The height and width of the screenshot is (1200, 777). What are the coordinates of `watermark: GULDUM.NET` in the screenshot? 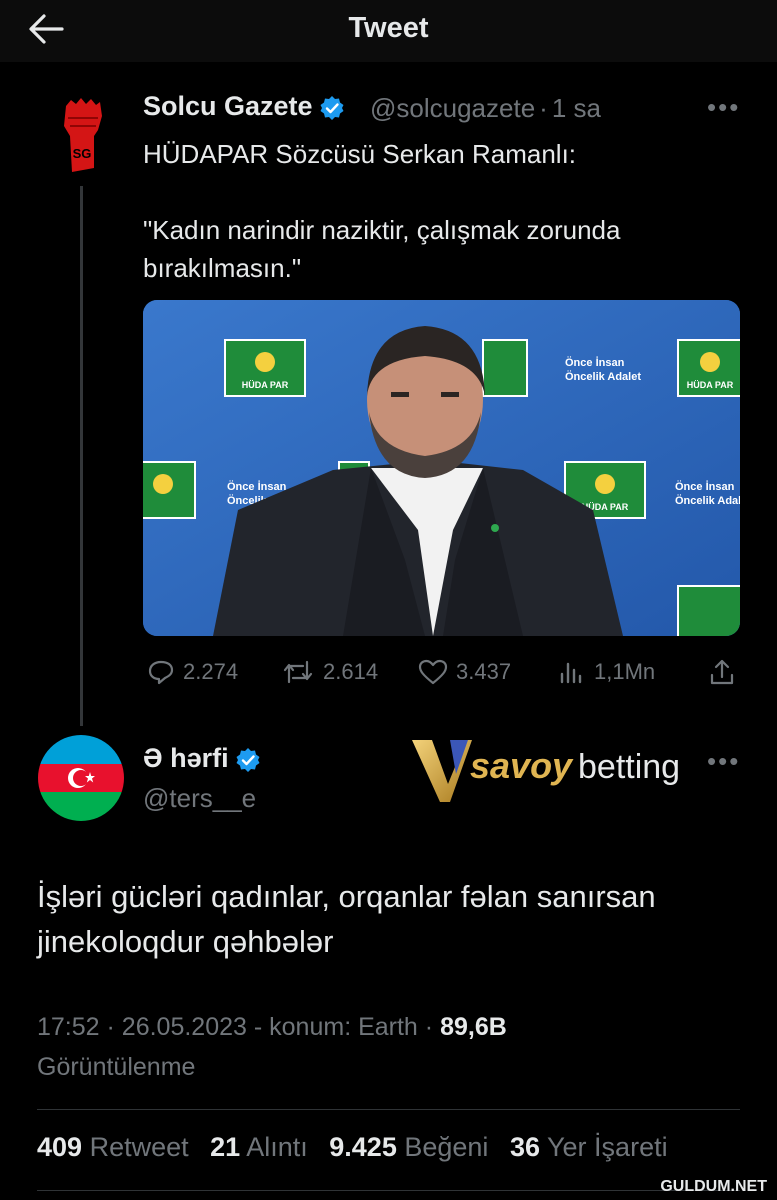 It's located at (713, 1186).